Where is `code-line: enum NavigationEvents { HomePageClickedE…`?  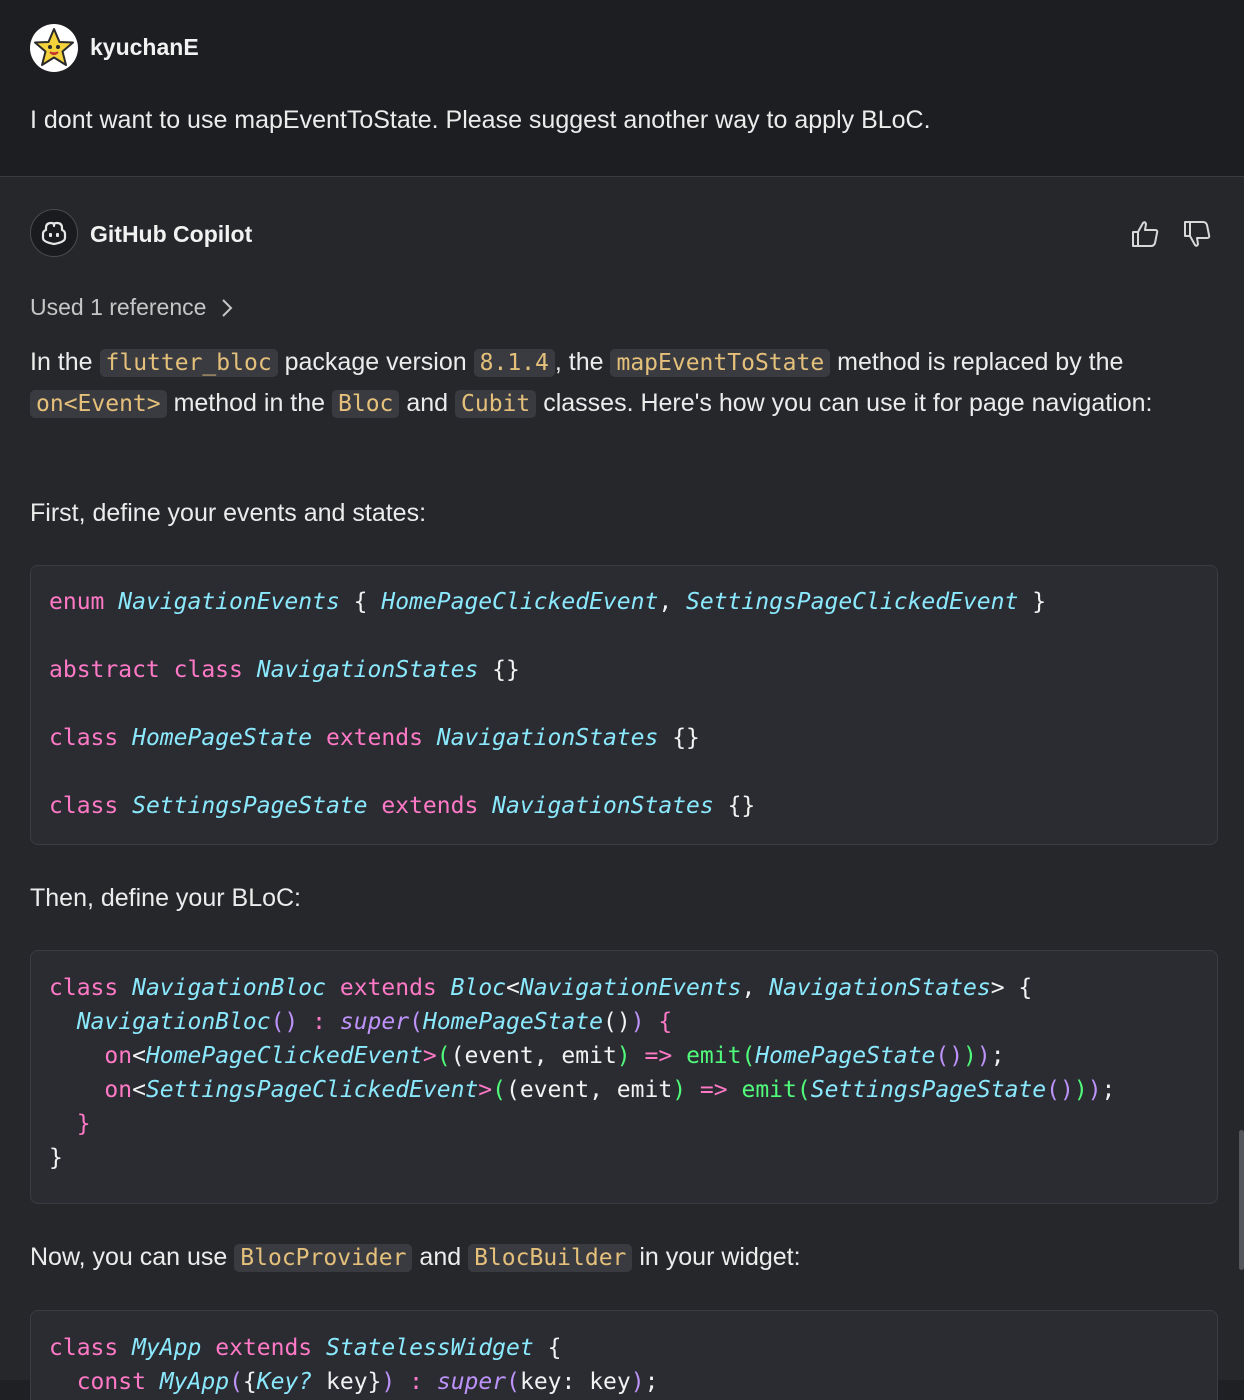 code-line: enum NavigationEvents { HomePageClickedE… is located at coordinates (548, 602).